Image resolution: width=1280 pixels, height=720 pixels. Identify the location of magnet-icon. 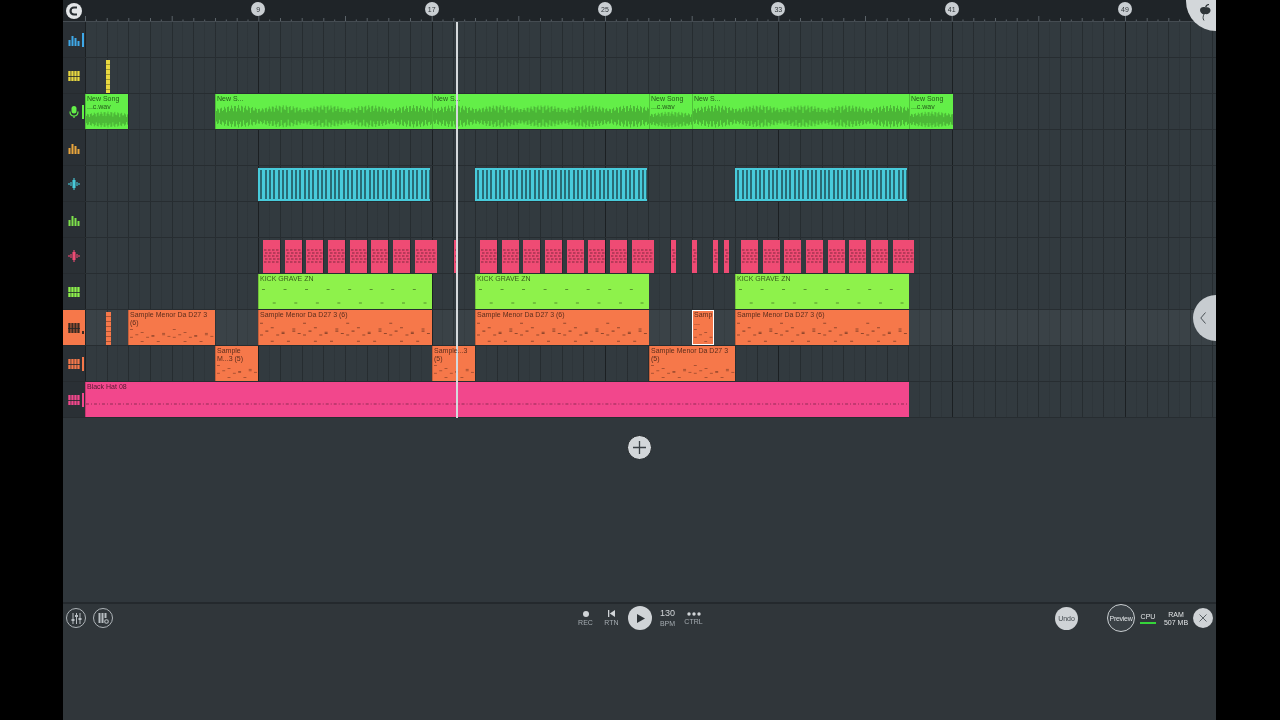
(74, 10).